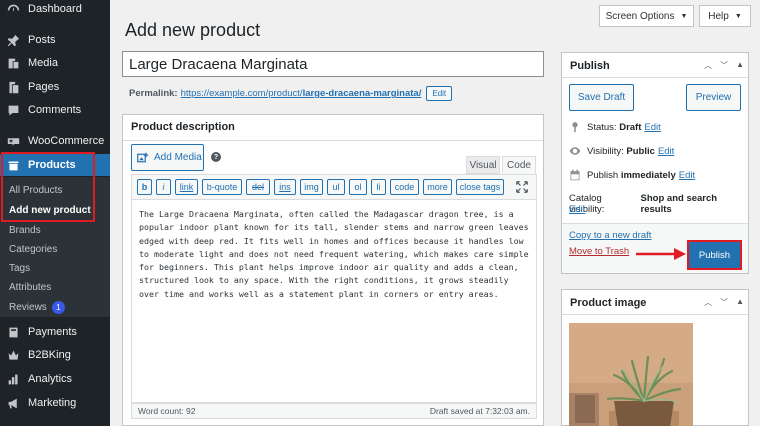 This screenshot has height=426, width=760. I want to click on catalog-value: Shop and search results, so click(679, 204).